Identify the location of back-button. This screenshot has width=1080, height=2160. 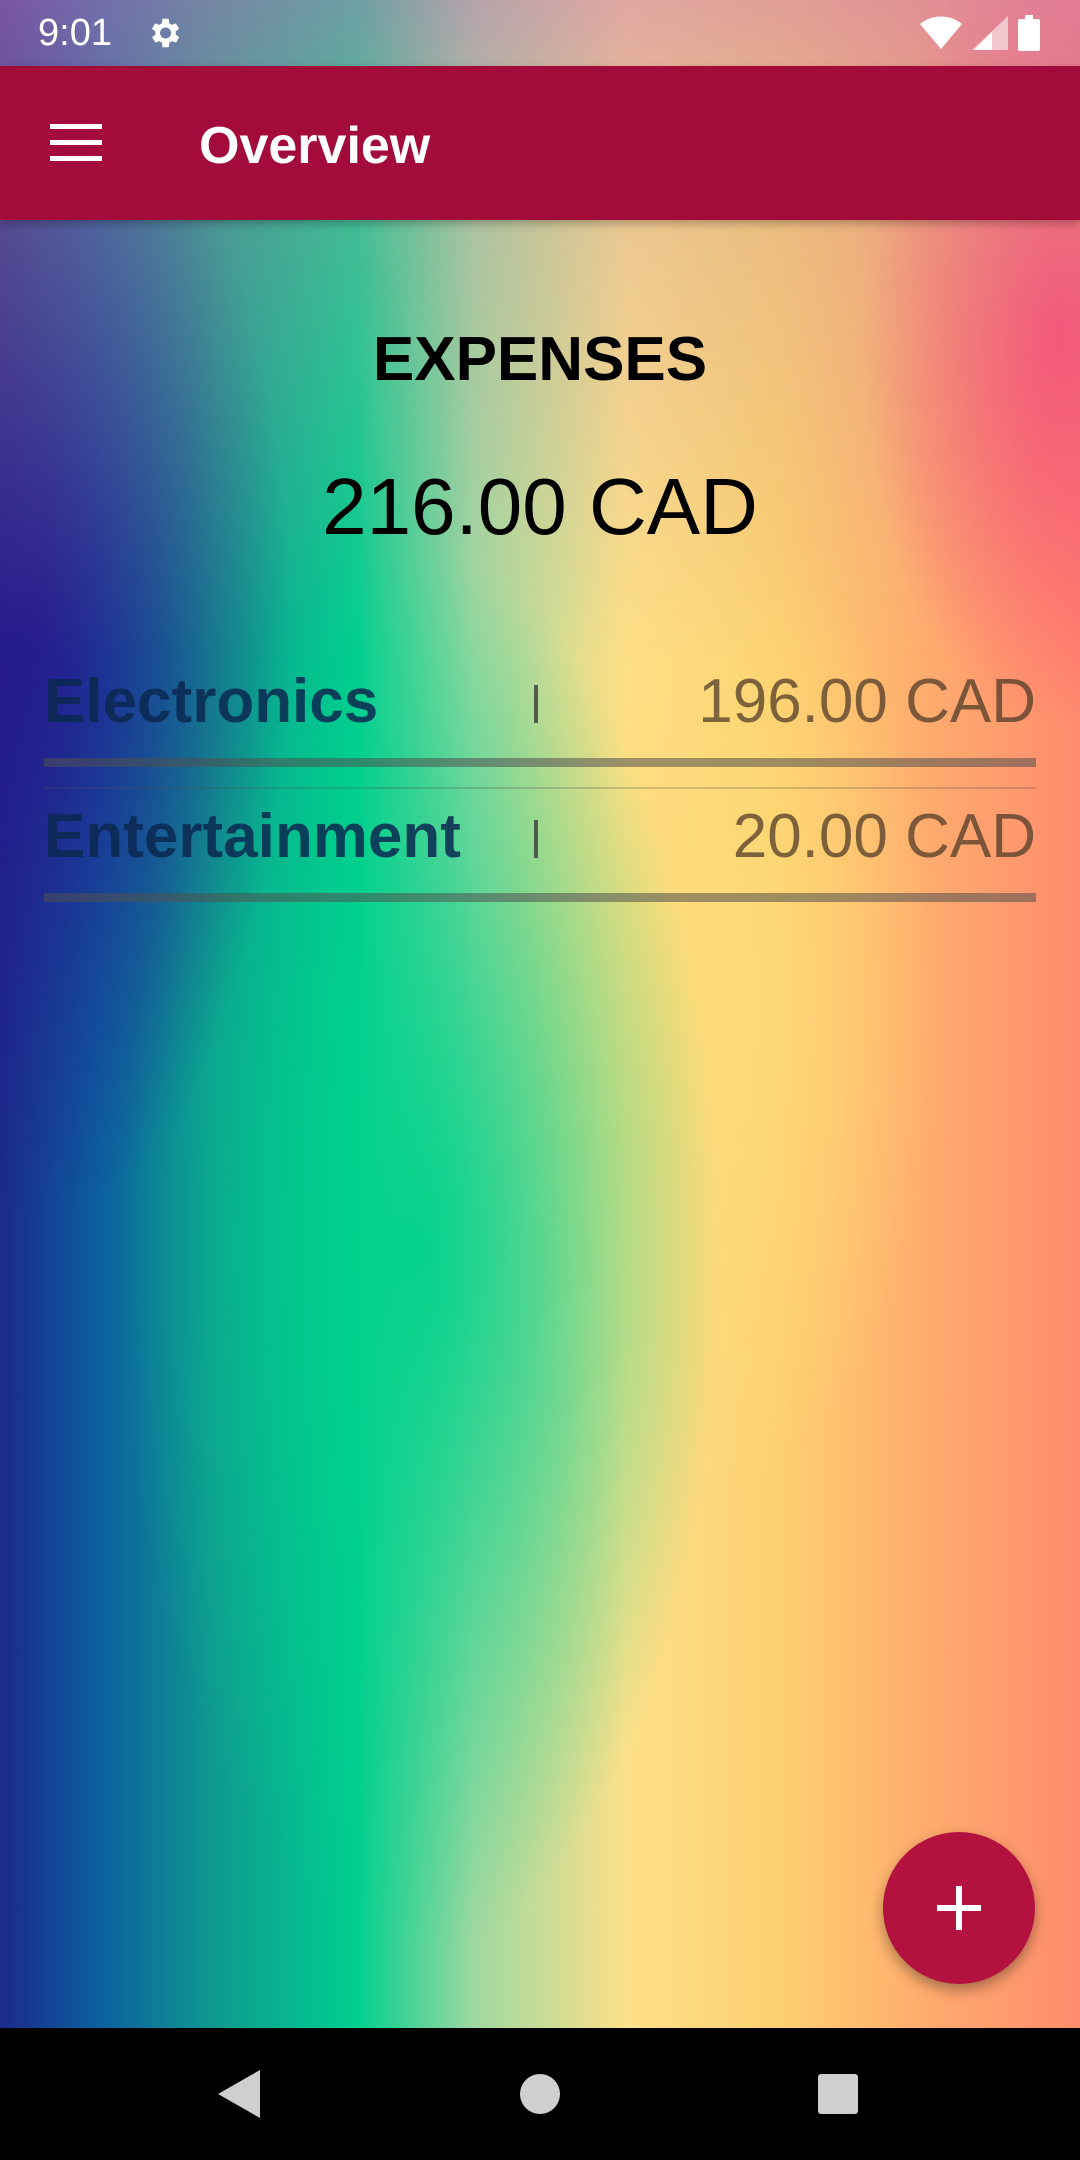
(240, 2094).